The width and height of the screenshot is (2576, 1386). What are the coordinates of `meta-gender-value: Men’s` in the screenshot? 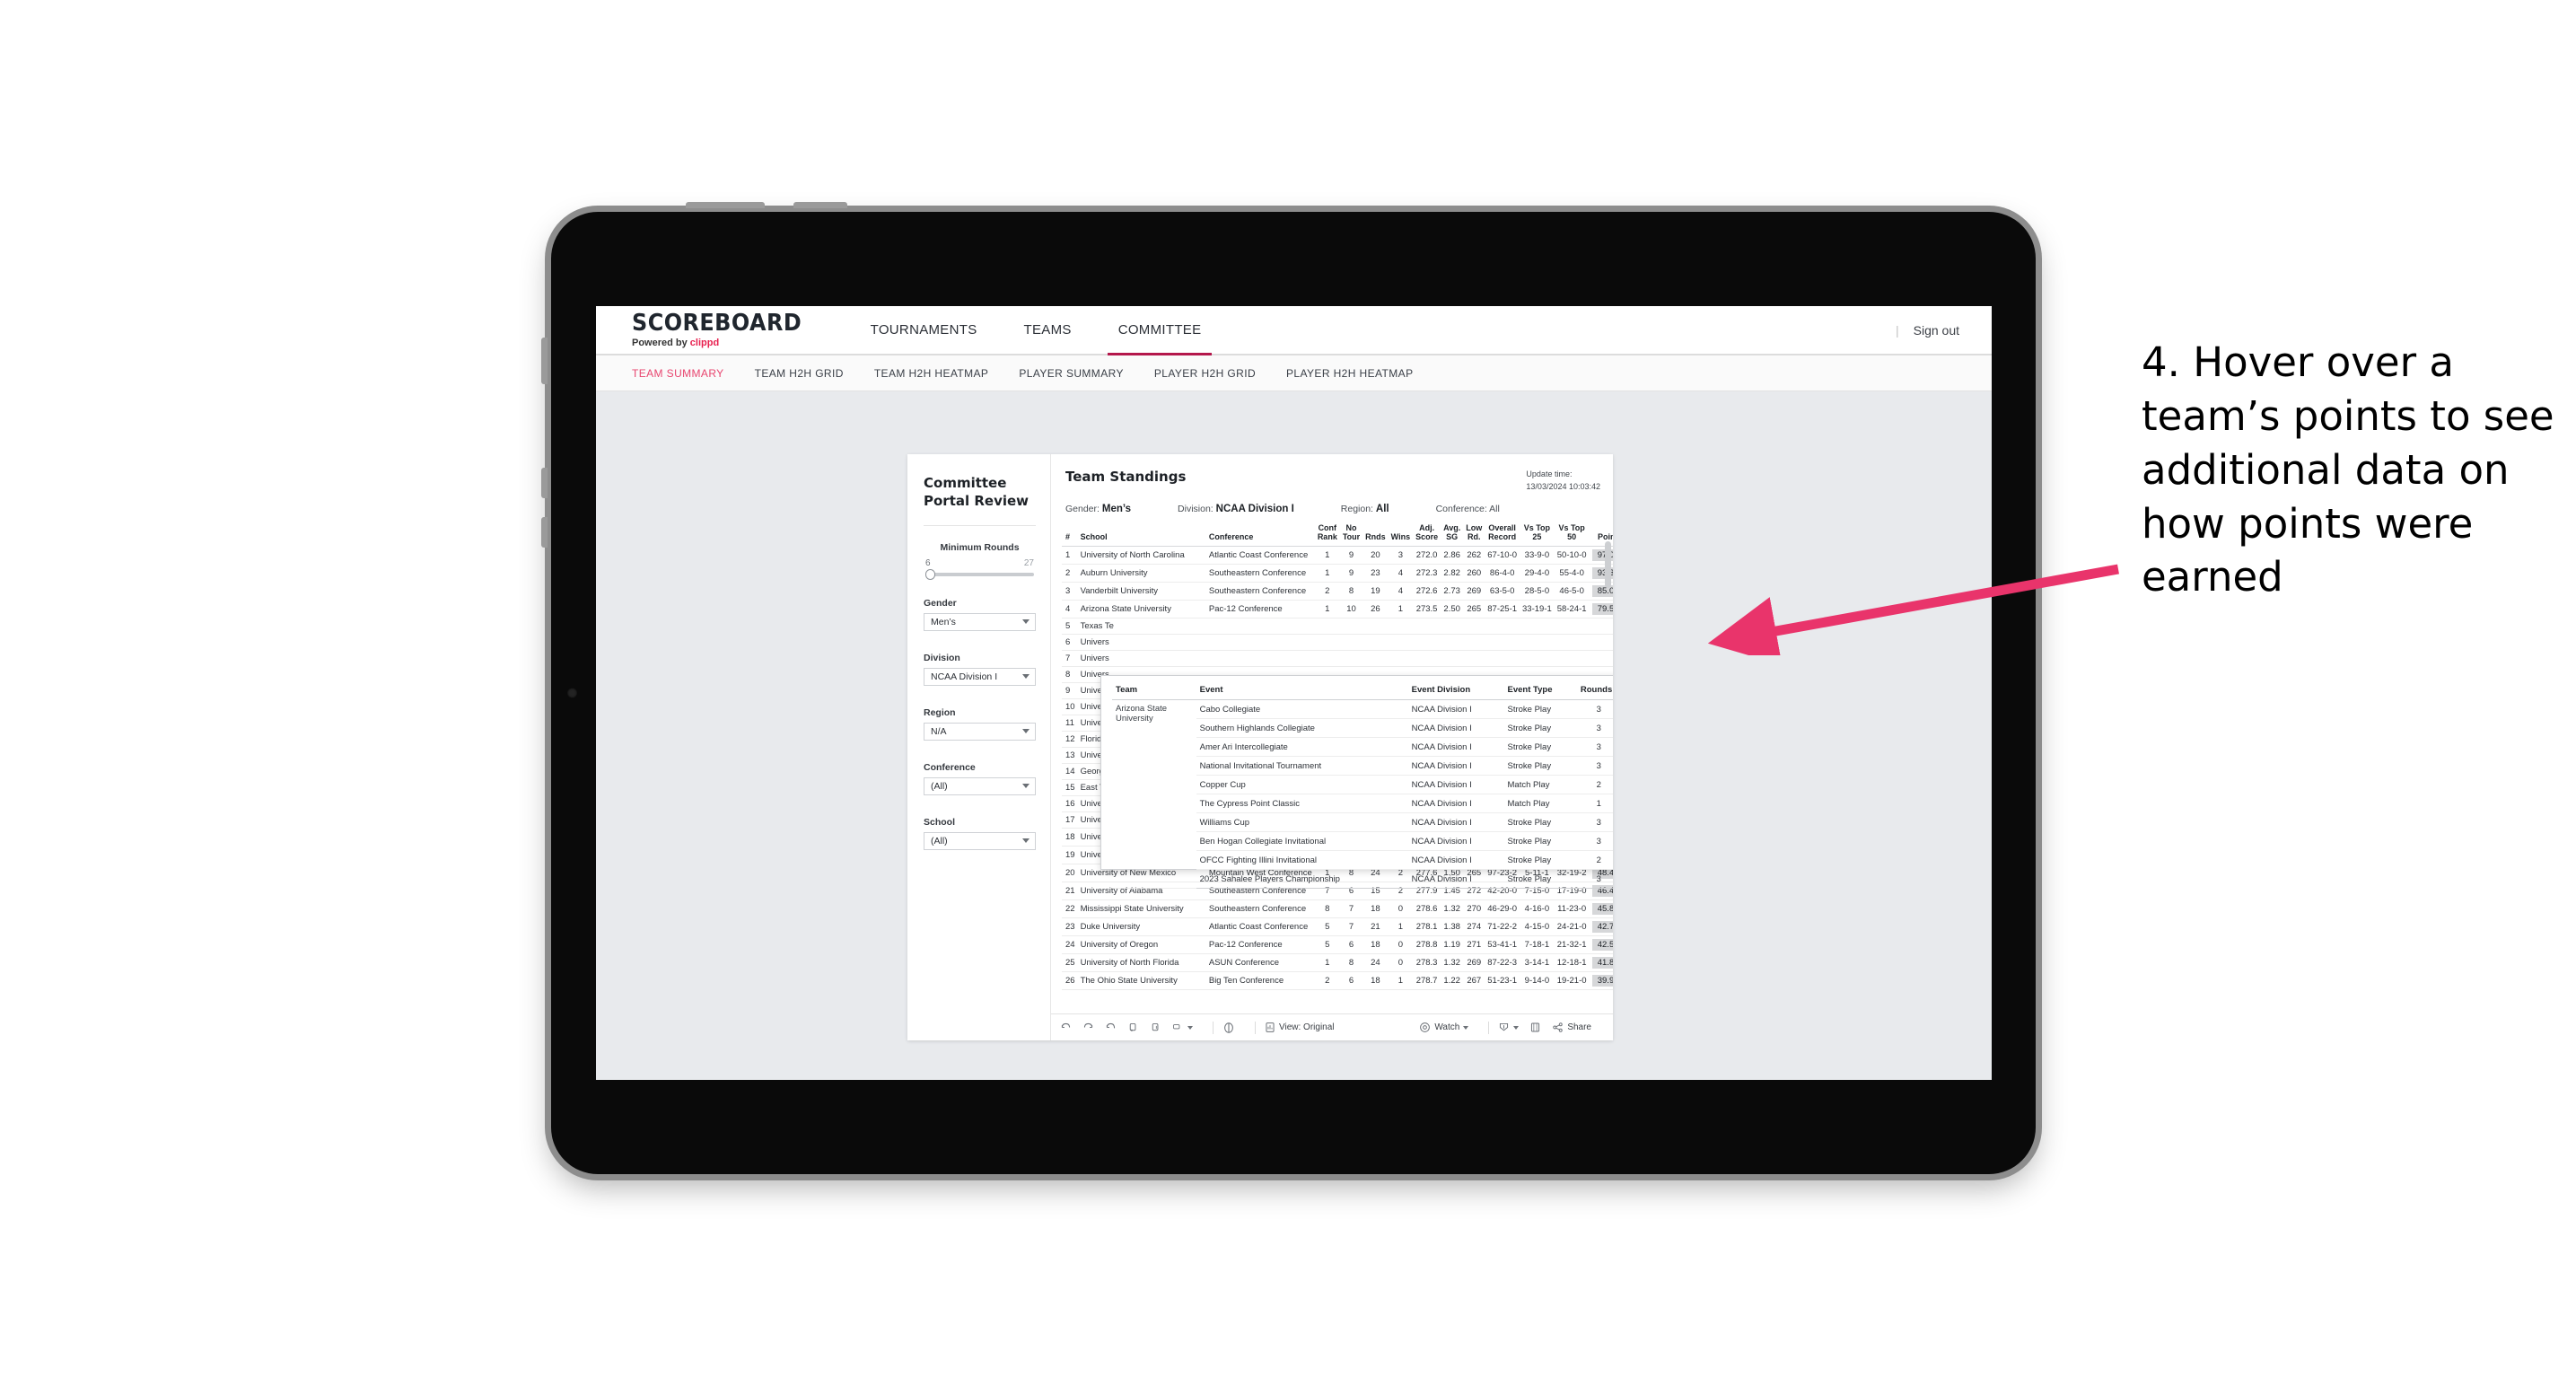 It's located at (1116, 509).